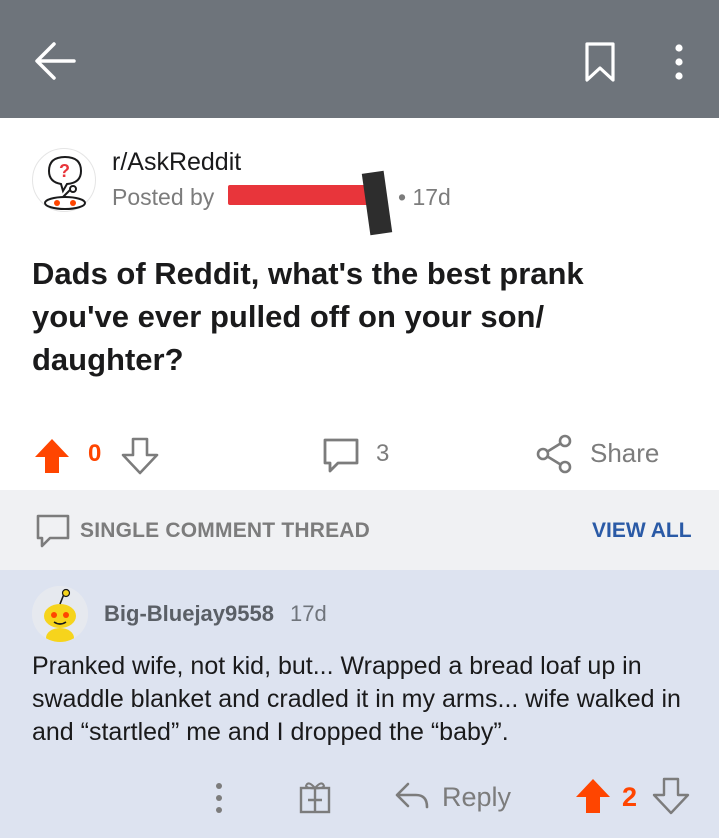  What do you see at coordinates (308, 613) in the screenshot?
I see `comment-age: 17d` at bounding box center [308, 613].